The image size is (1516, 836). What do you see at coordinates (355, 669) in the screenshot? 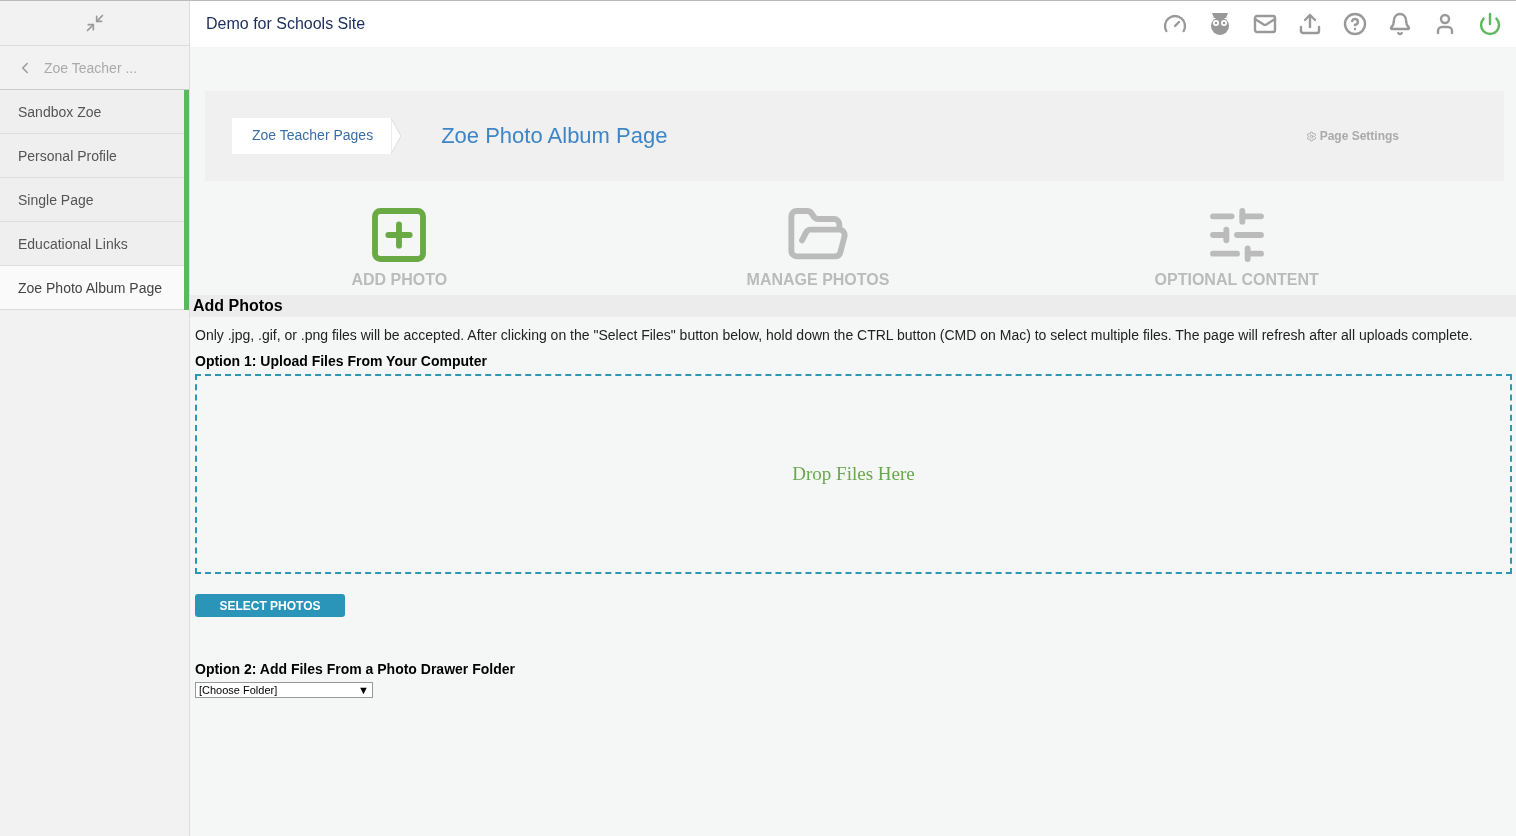
I see `option-heading: Option 2: Add Files From a Photo Drawer Folder` at bounding box center [355, 669].